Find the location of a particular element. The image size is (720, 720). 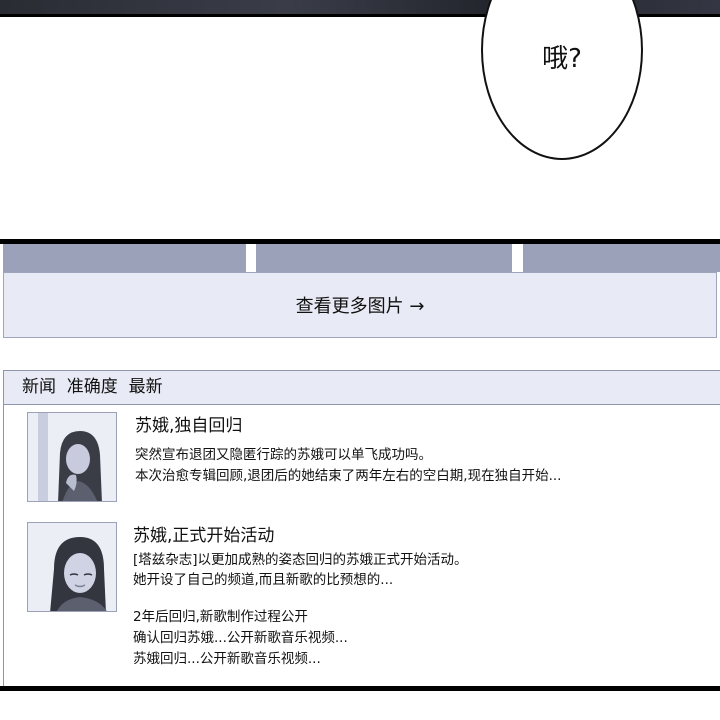

view-more-images-button: 查看更多图片 → is located at coordinates (360, 305).